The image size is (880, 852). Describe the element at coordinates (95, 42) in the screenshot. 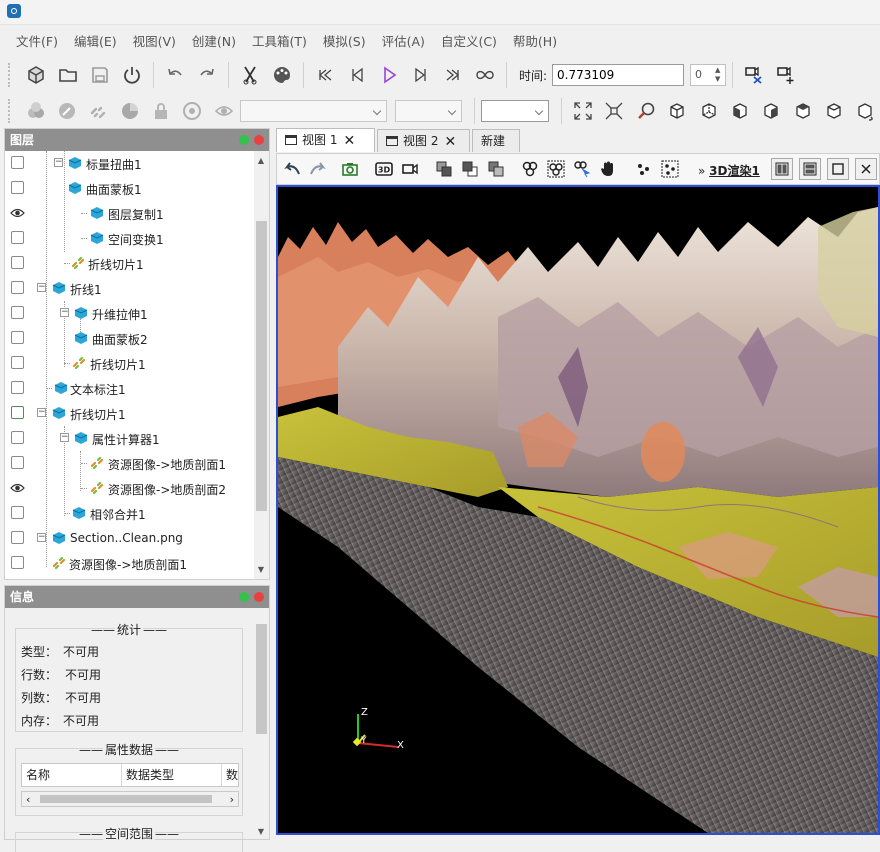

I see `menu-edit: 编辑(E)` at that location.